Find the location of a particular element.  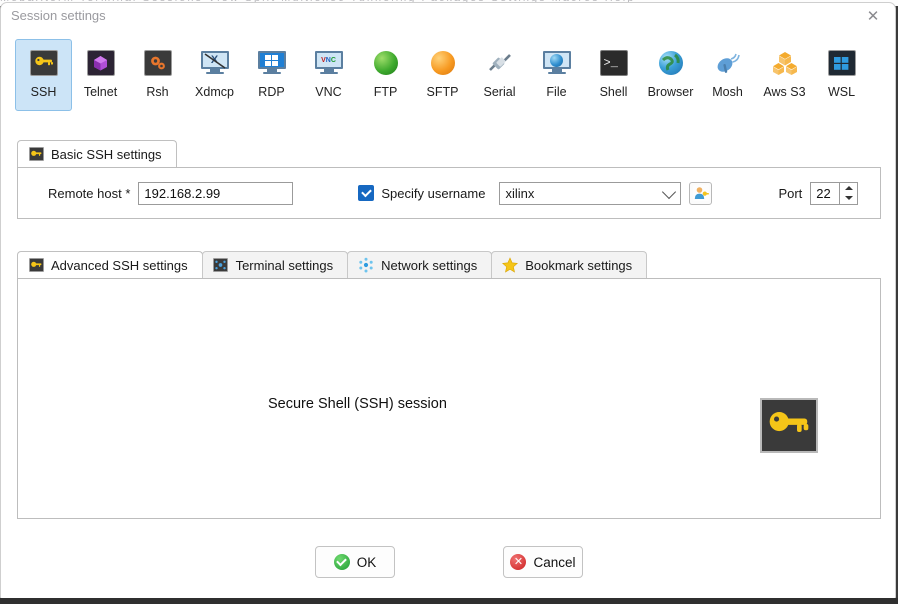

protocol-rsh: Rsh is located at coordinates (157, 75).